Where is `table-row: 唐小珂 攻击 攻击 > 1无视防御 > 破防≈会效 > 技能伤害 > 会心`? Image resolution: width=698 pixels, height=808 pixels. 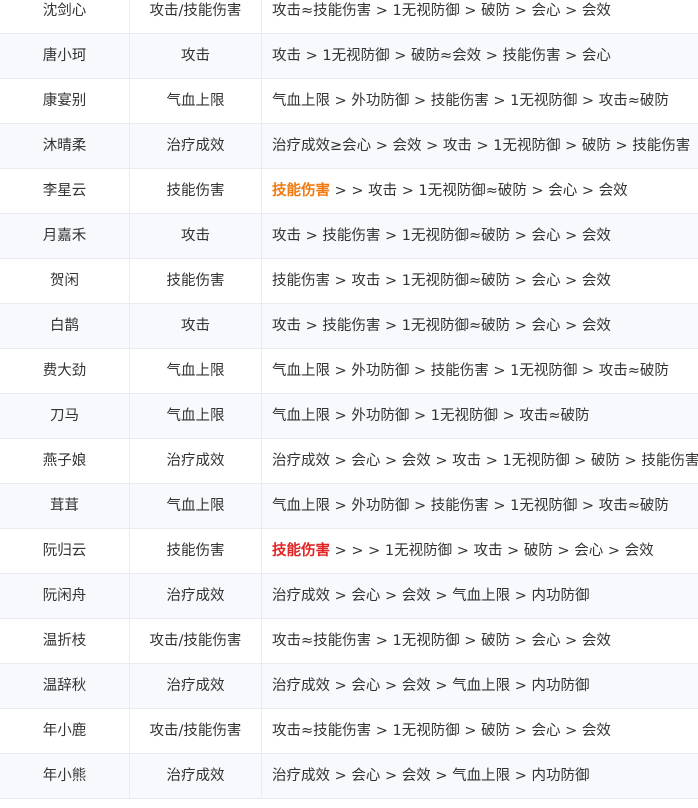 table-row: 唐小珂 攻击 攻击 > 1无视防御 > 破防≈会效 > 技能伤害 > 会心 is located at coordinates (349, 56).